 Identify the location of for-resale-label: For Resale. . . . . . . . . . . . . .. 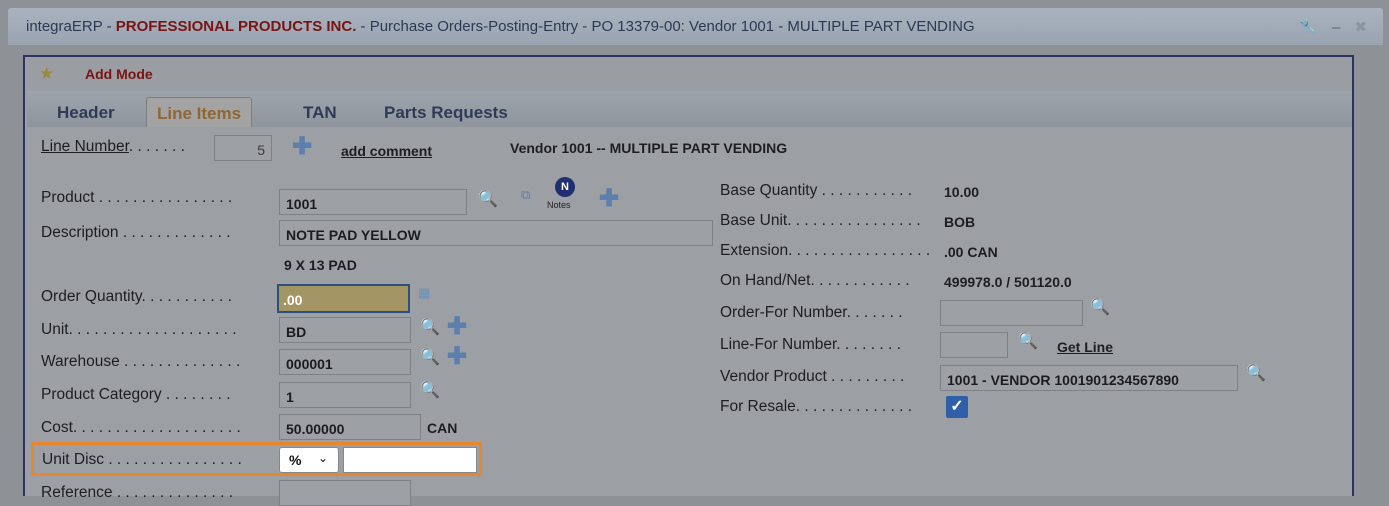
(816, 406).